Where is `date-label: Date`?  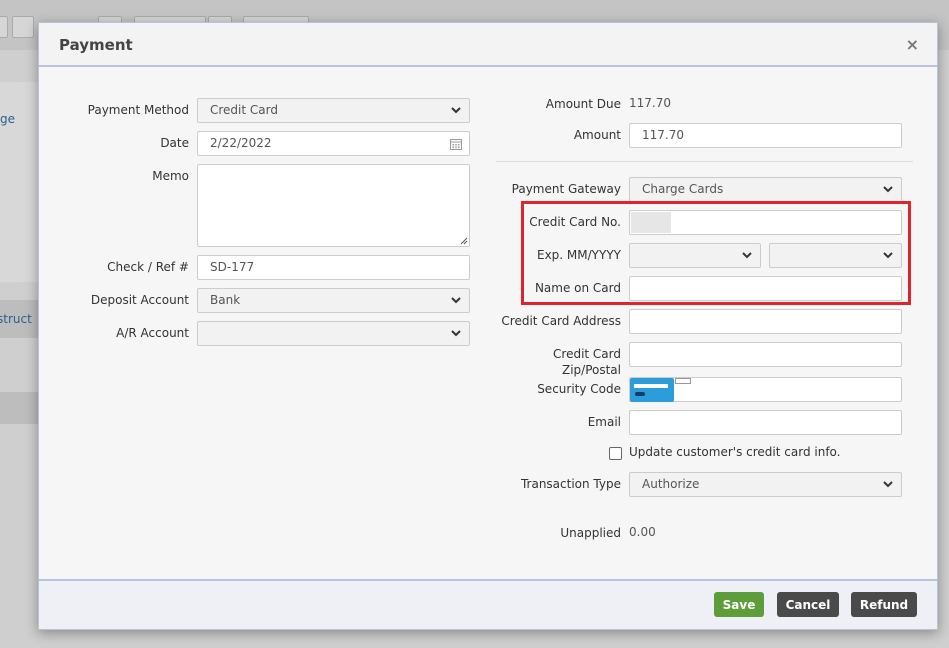
date-label: Date is located at coordinates (174, 143).